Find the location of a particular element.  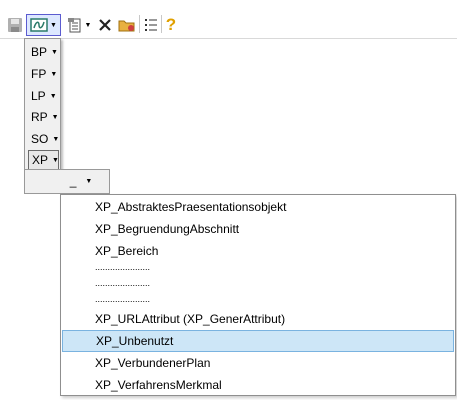

menu-item-xp: XP ▼ is located at coordinates (43, 160).